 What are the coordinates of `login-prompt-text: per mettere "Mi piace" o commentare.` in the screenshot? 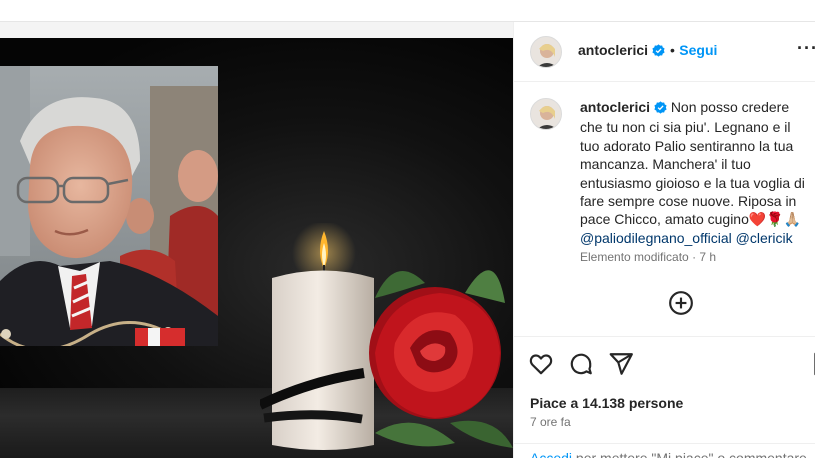 It's located at (693, 454).